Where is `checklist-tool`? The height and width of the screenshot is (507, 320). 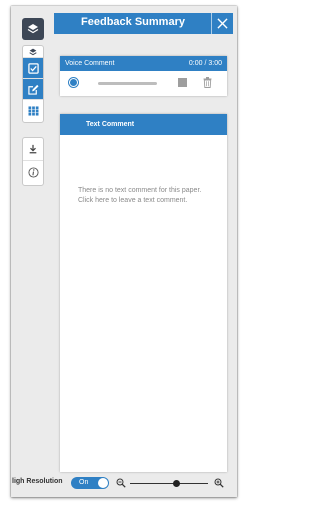 checklist-tool is located at coordinates (33, 68).